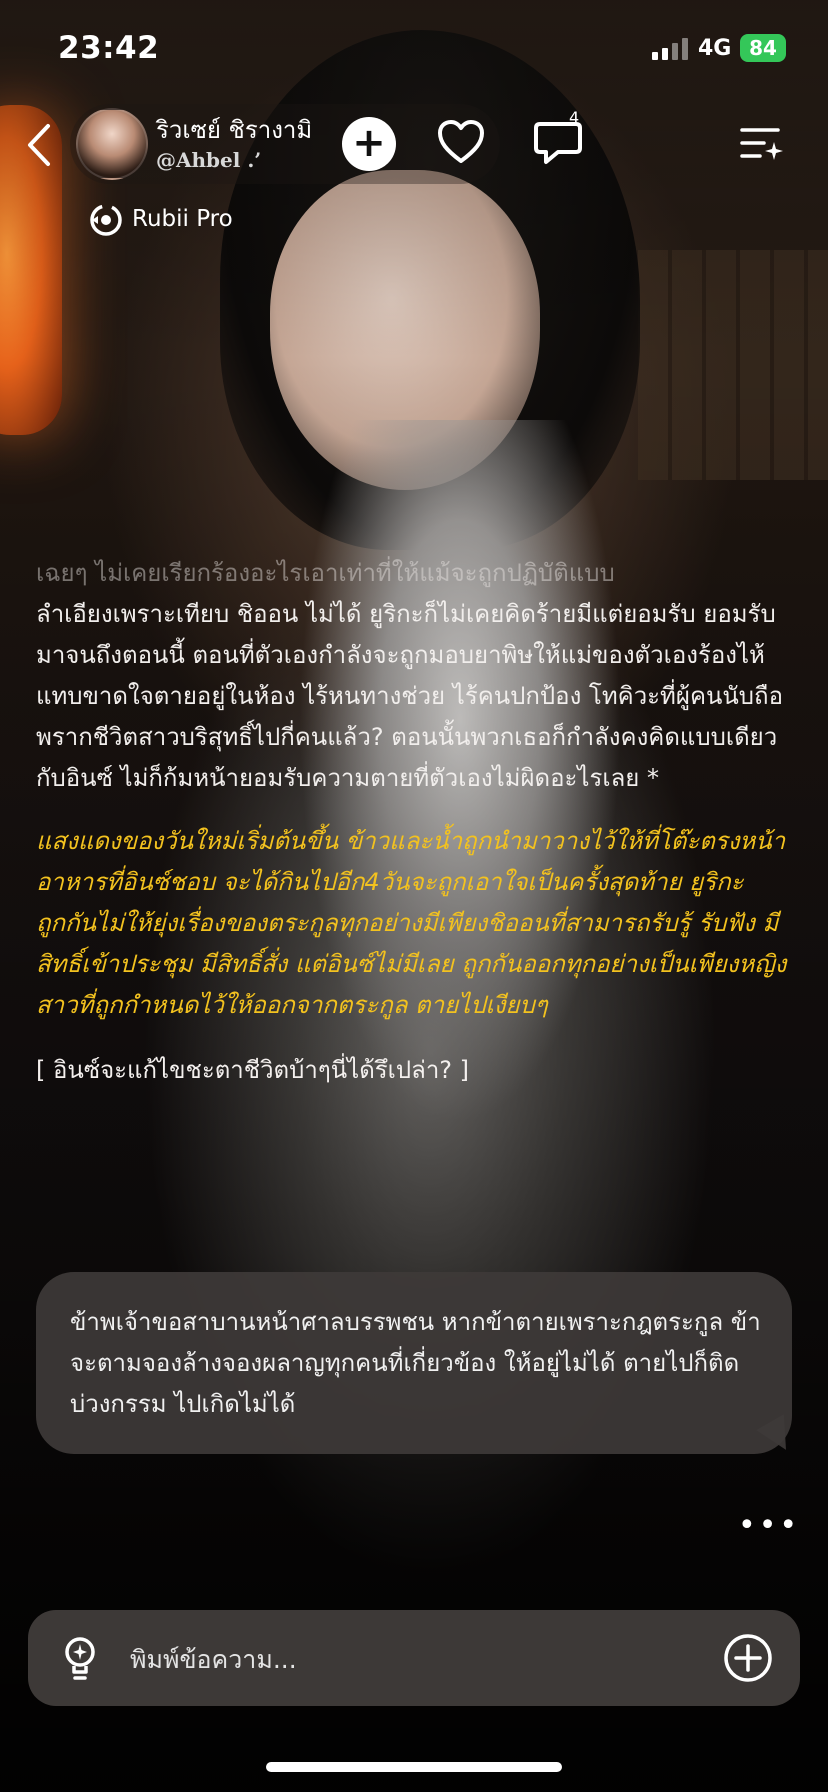 The height and width of the screenshot is (1792, 828). I want to click on suggestion-button, so click(80, 1658).